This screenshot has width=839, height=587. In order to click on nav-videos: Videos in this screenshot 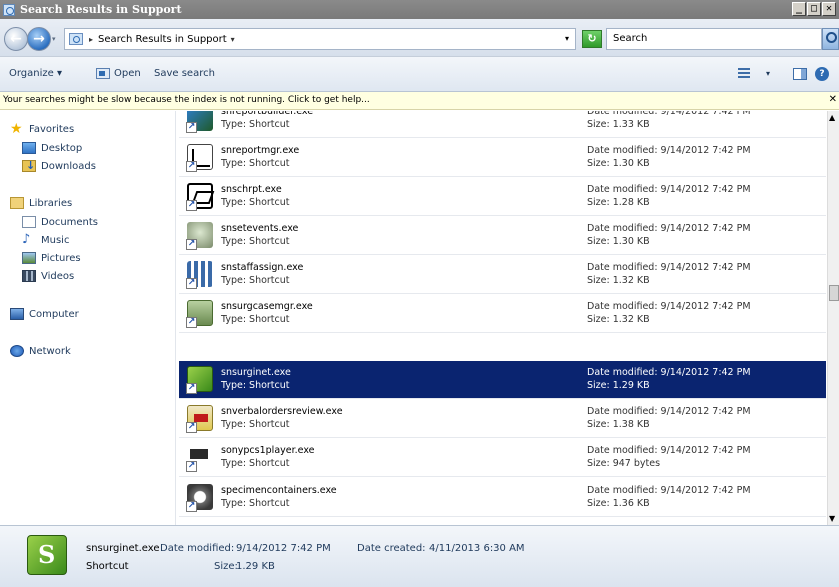, I will do `click(48, 276)`.